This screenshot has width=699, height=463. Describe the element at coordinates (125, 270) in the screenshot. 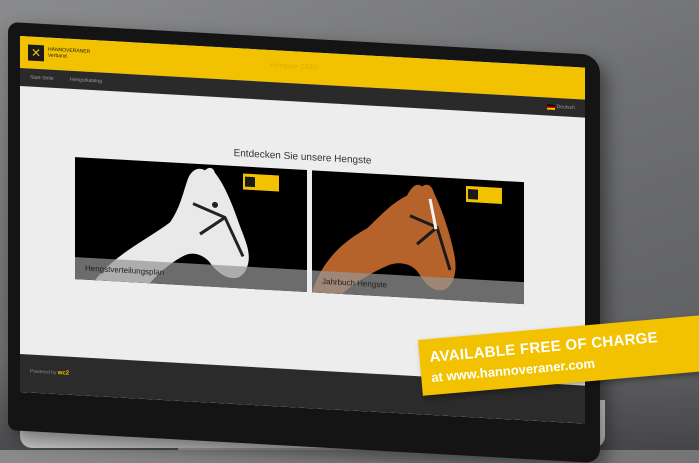

I see `card-label: Hengstverteilungsplan` at that location.